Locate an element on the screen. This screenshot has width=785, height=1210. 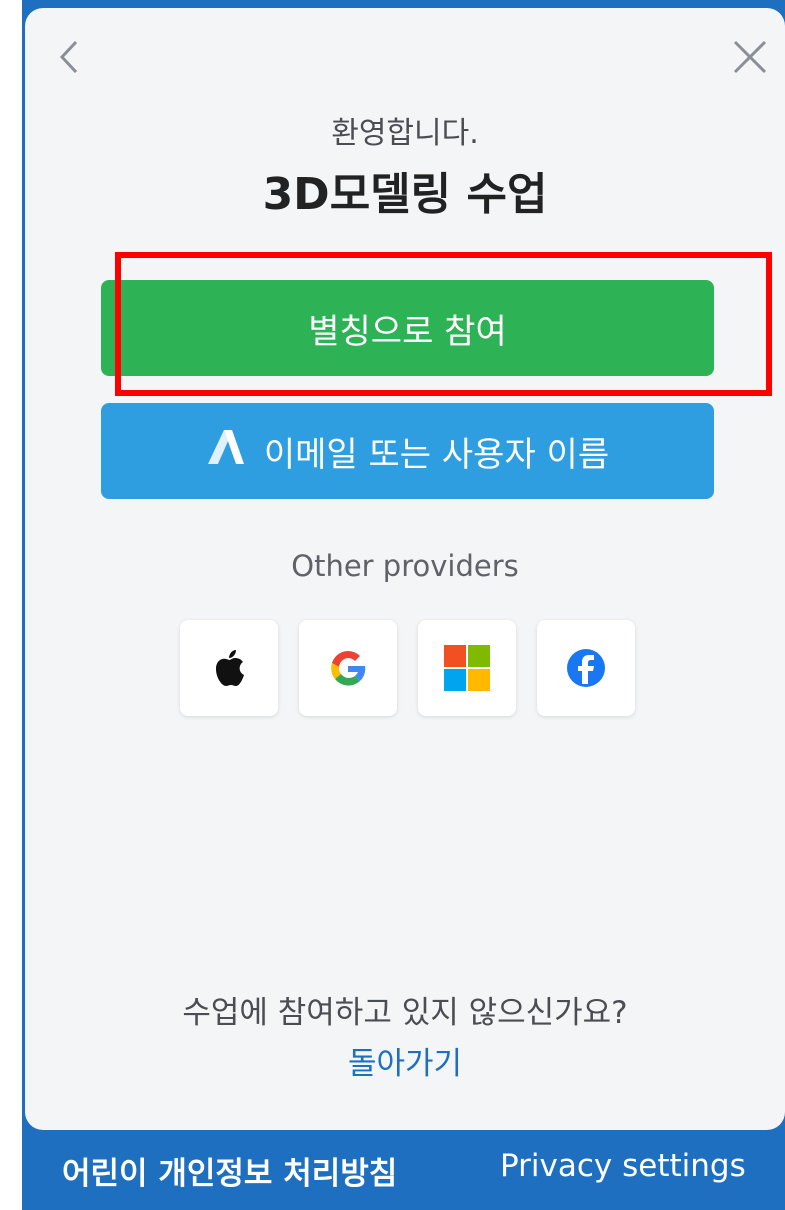
join-with-nickname-button: 별칭으로 참여 is located at coordinates (407, 328).